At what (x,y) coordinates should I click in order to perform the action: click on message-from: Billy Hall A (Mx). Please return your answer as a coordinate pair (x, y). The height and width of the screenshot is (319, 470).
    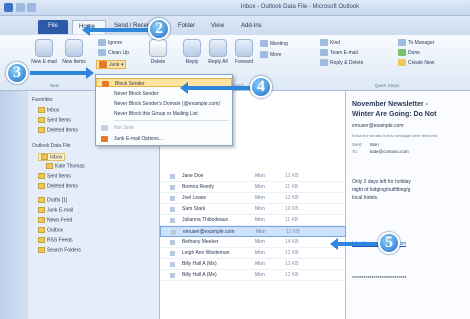
    Looking at the image, I should click on (199, 264).